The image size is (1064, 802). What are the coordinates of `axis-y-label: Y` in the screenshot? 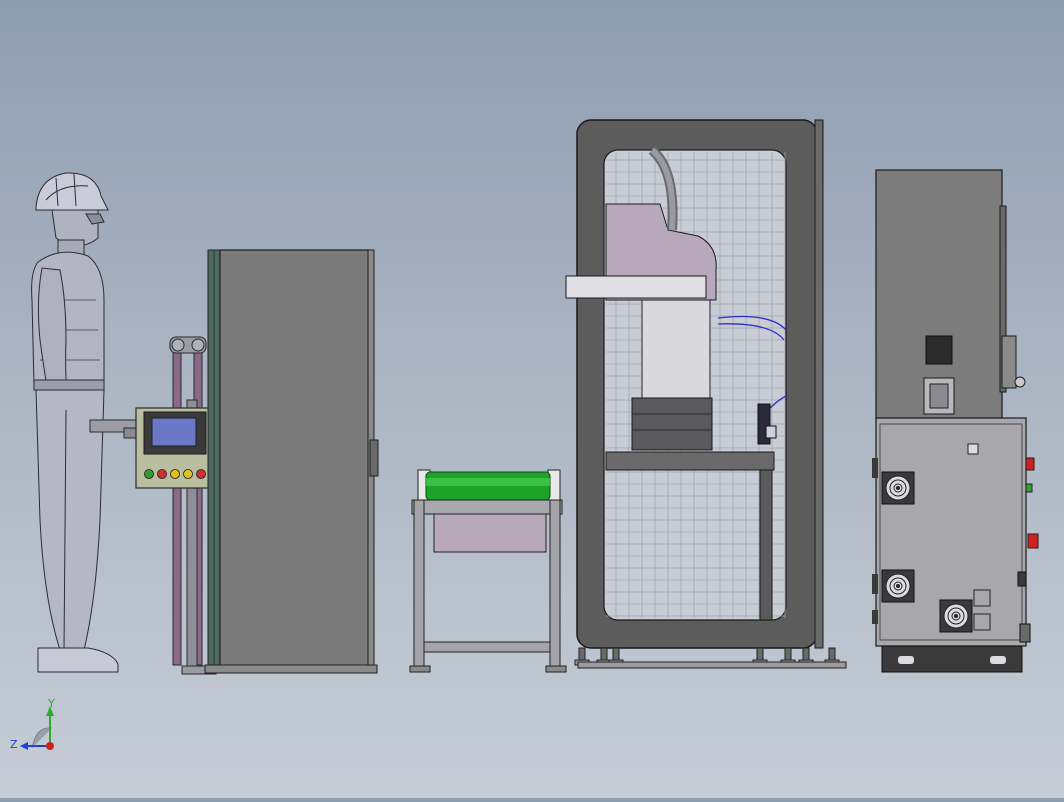 It's located at (51, 703).